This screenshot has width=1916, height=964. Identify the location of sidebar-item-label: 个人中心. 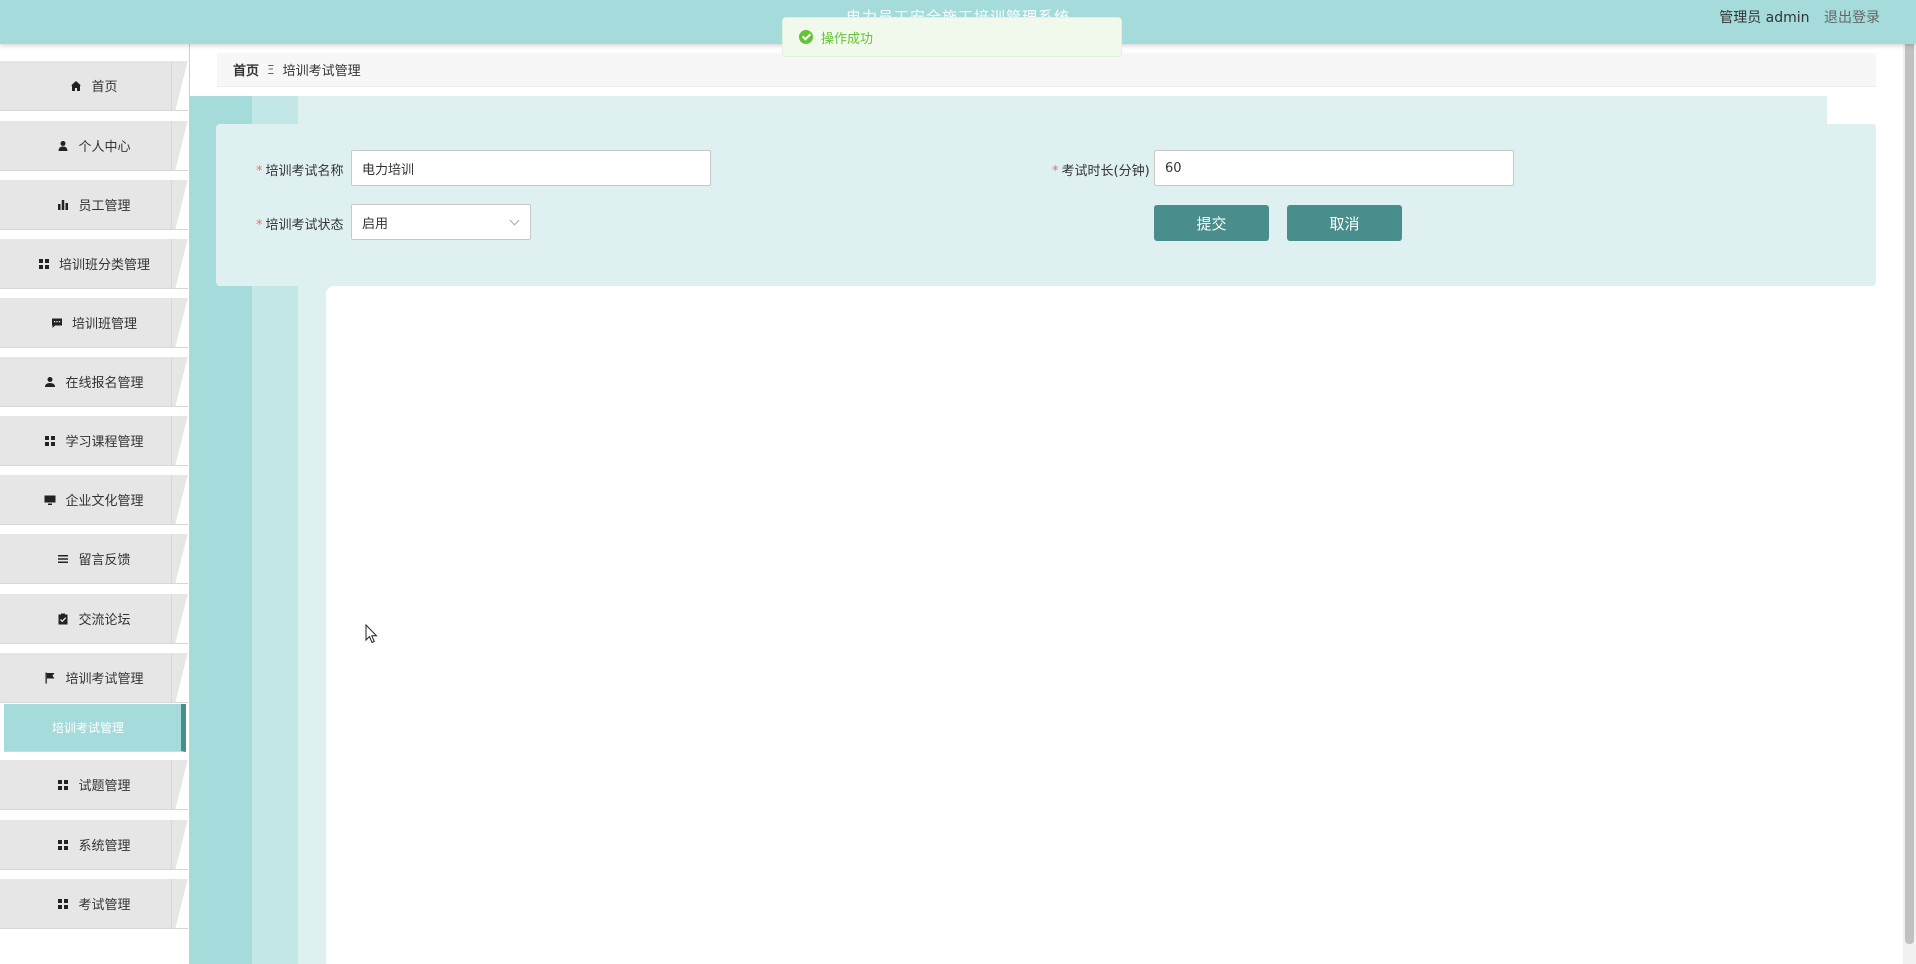
(104, 147).